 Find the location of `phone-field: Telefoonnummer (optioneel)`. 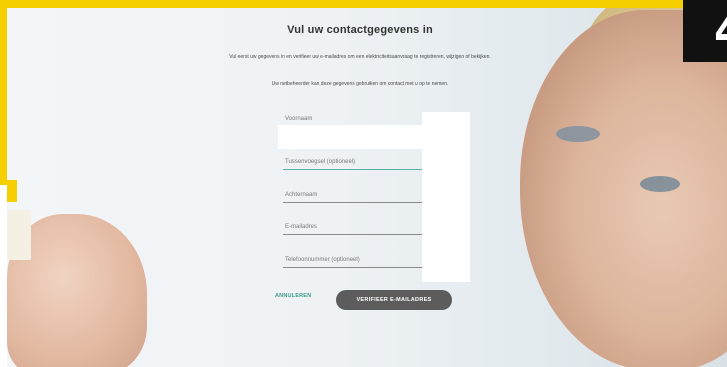

phone-field: Telefoonnummer (optioneel) is located at coordinates (353, 261).